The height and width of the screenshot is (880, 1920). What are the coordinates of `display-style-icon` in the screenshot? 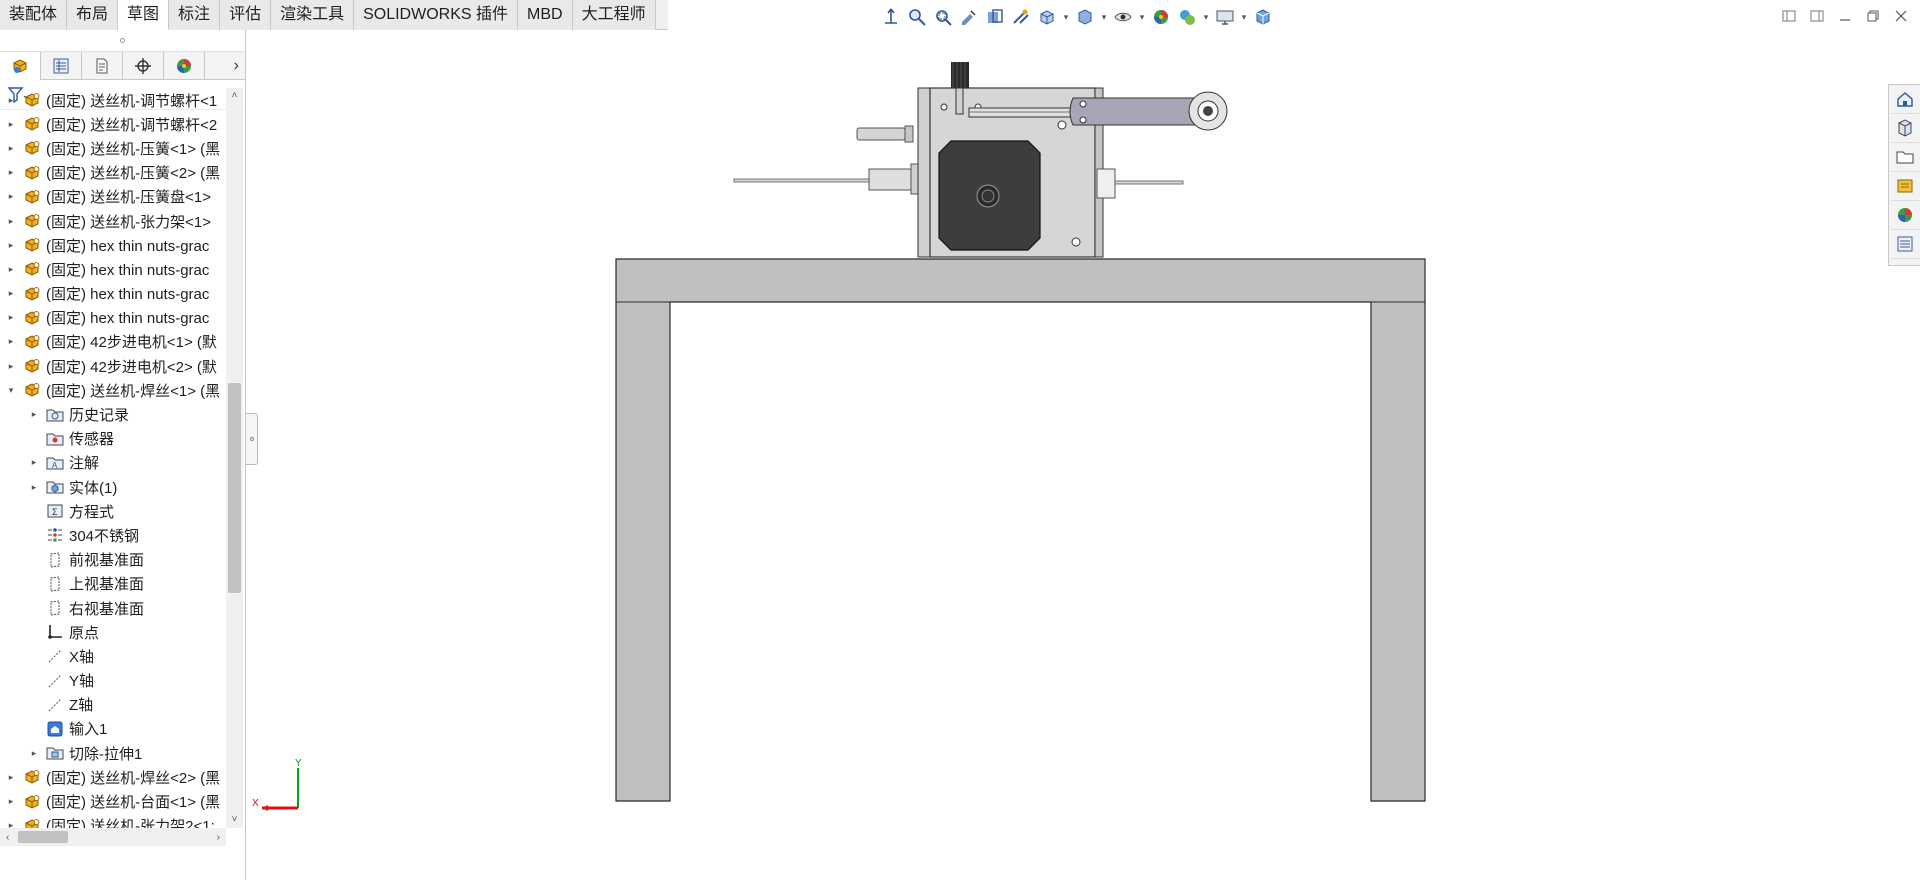 It's located at (1085, 17).